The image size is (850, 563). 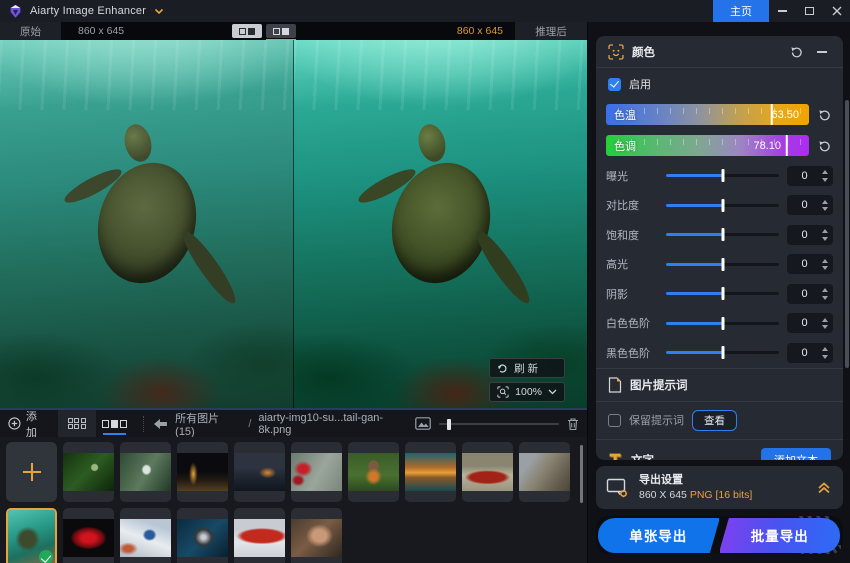 What do you see at coordinates (487, 472) in the screenshot?
I see `thumbnail-classic-red-car` at bounding box center [487, 472].